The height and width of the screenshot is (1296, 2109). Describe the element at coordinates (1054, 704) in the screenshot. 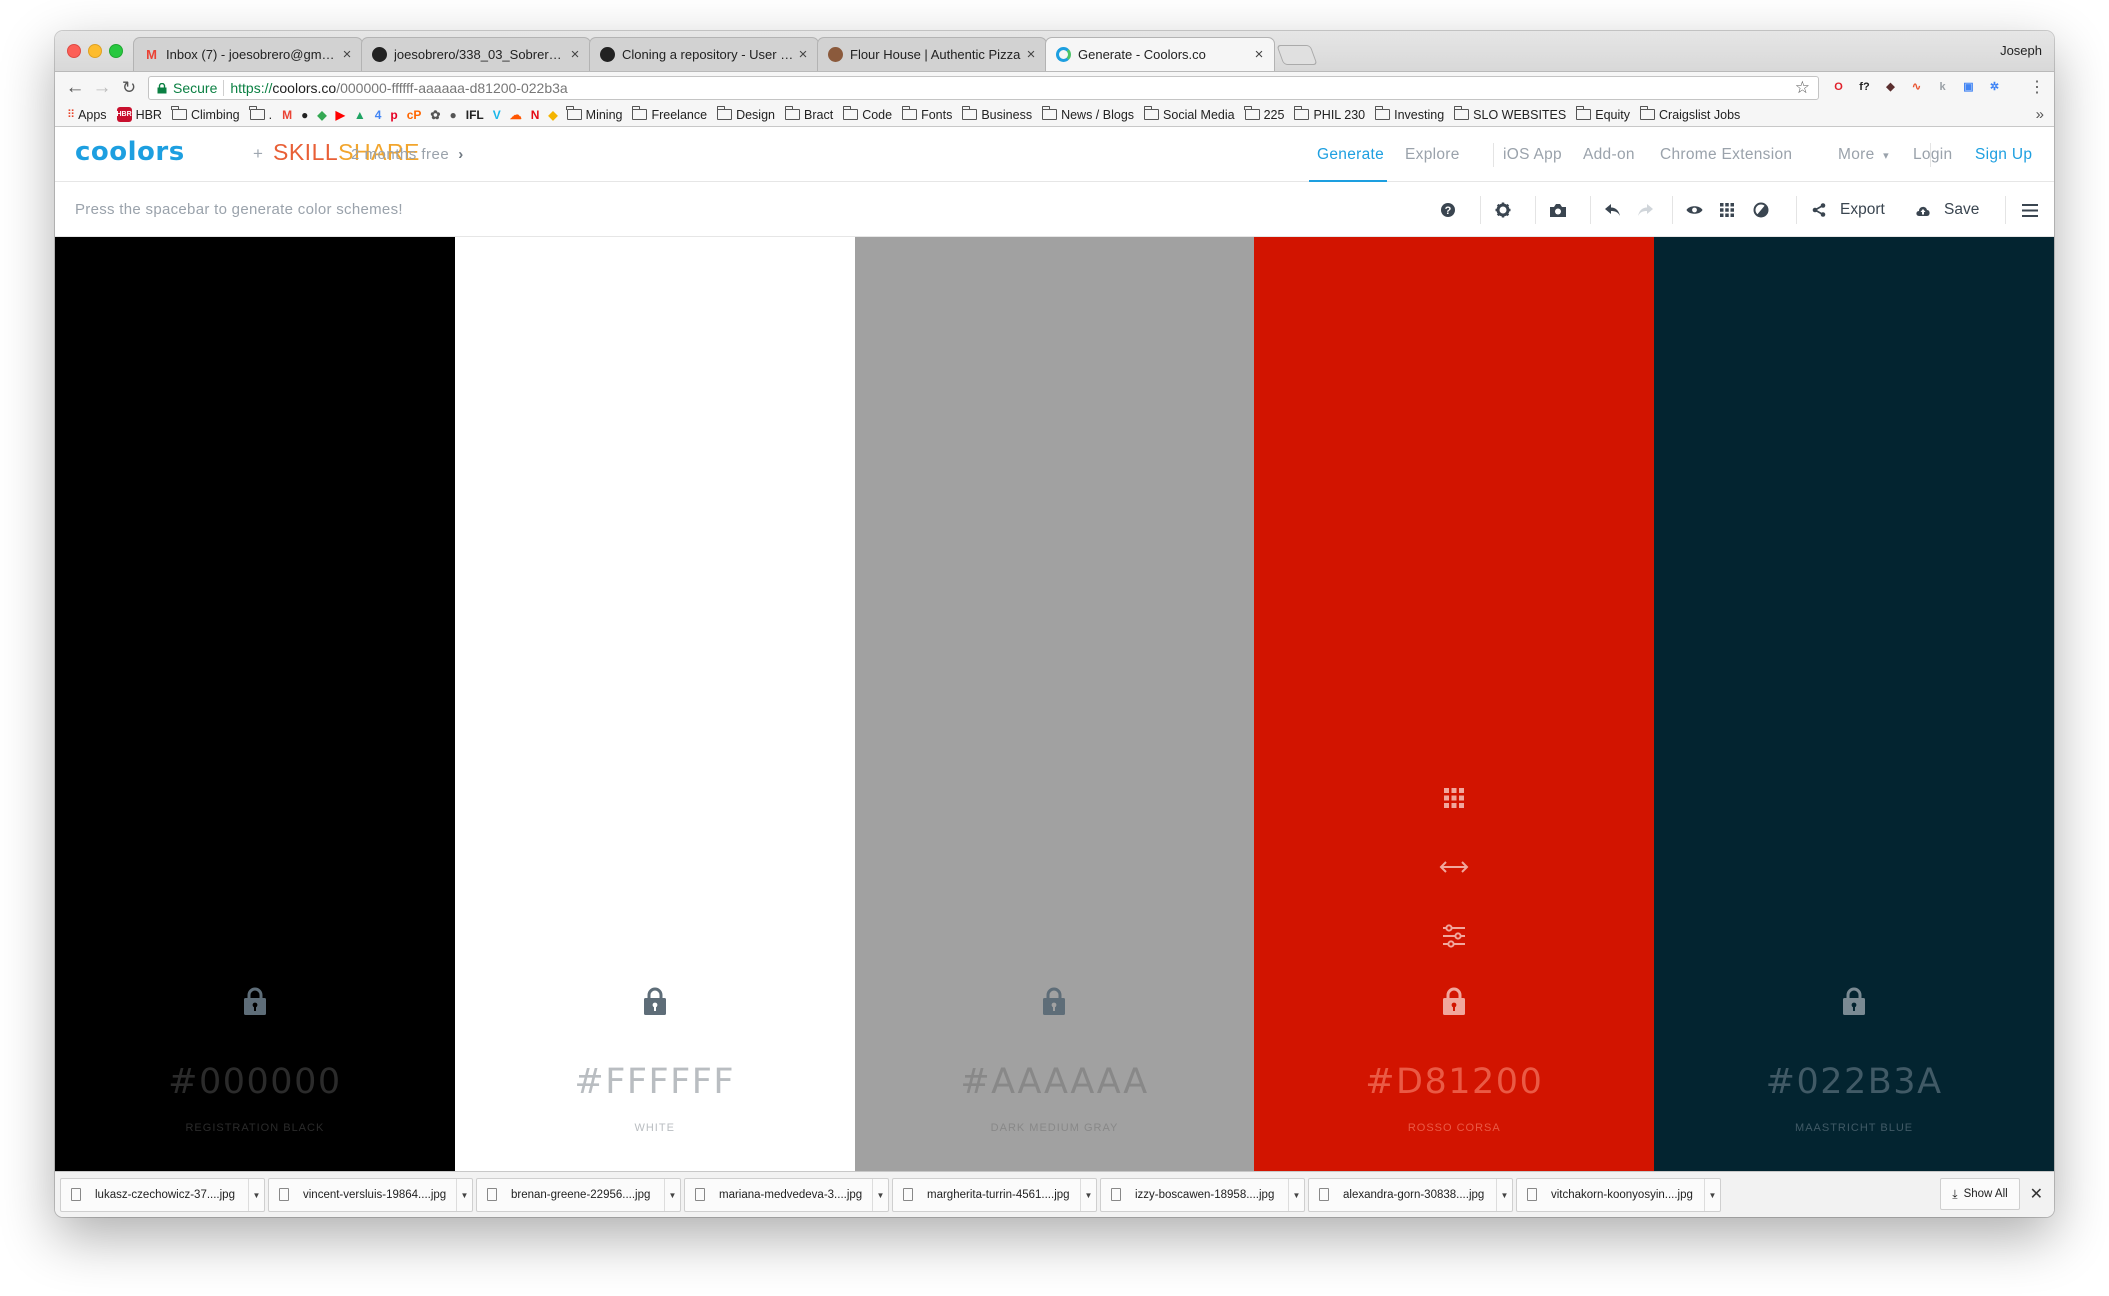

I see `color-swatch: #AAAAAA DARK MEDIUM GRAY` at that location.